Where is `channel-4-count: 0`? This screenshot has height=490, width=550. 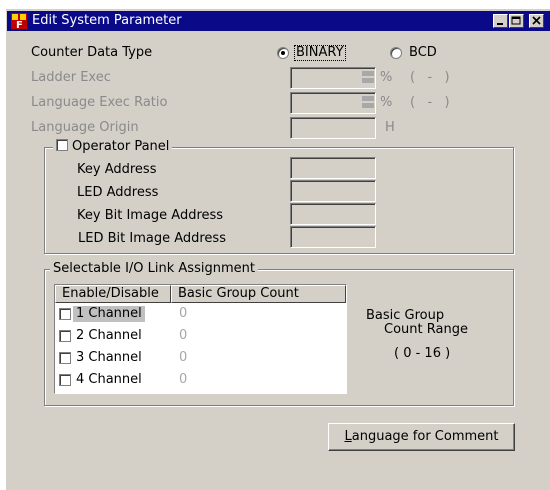 channel-4-count: 0 is located at coordinates (183, 380).